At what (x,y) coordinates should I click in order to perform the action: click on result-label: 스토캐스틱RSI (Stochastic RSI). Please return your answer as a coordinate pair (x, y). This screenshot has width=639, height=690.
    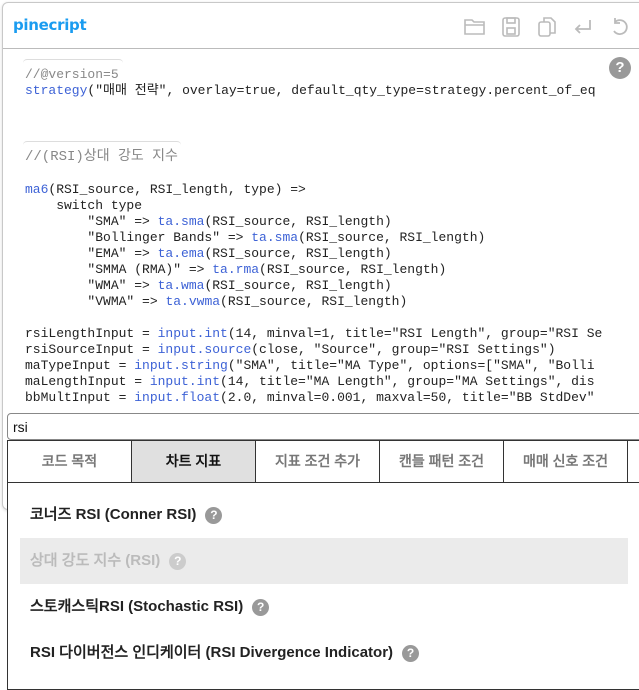
    Looking at the image, I should click on (137, 606).